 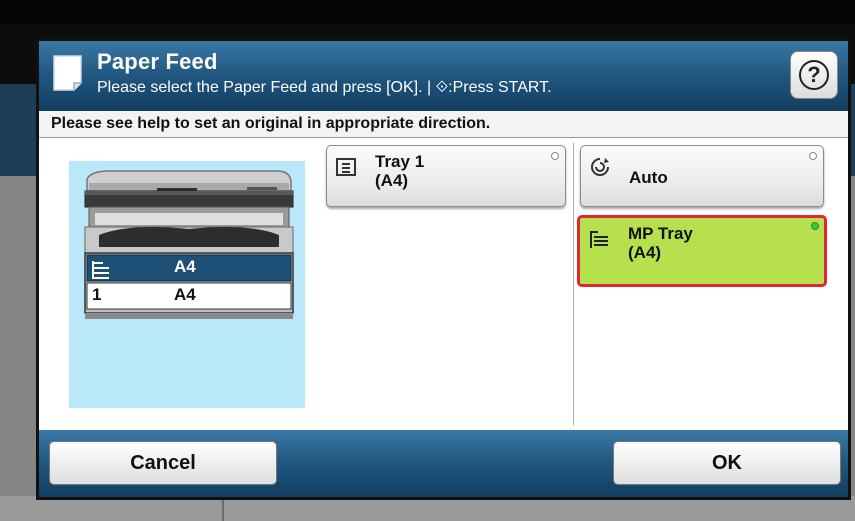 I want to click on document-icon, so click(x=67, y=73).